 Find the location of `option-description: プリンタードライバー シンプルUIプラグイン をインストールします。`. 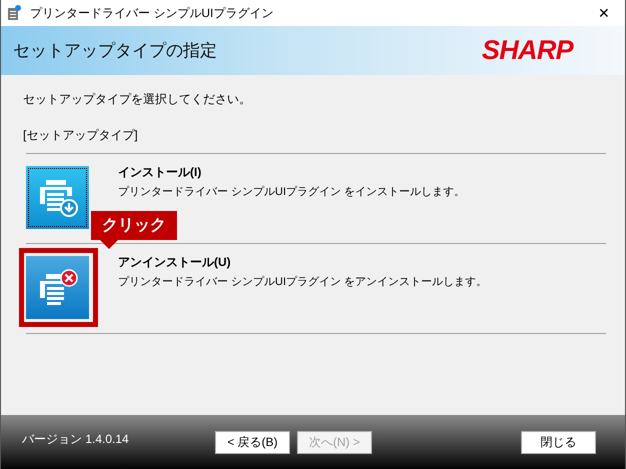

option-description: プリンタードライバー シンプルUIプラグイン をインストールします。 is located at coordinates (292, 192).